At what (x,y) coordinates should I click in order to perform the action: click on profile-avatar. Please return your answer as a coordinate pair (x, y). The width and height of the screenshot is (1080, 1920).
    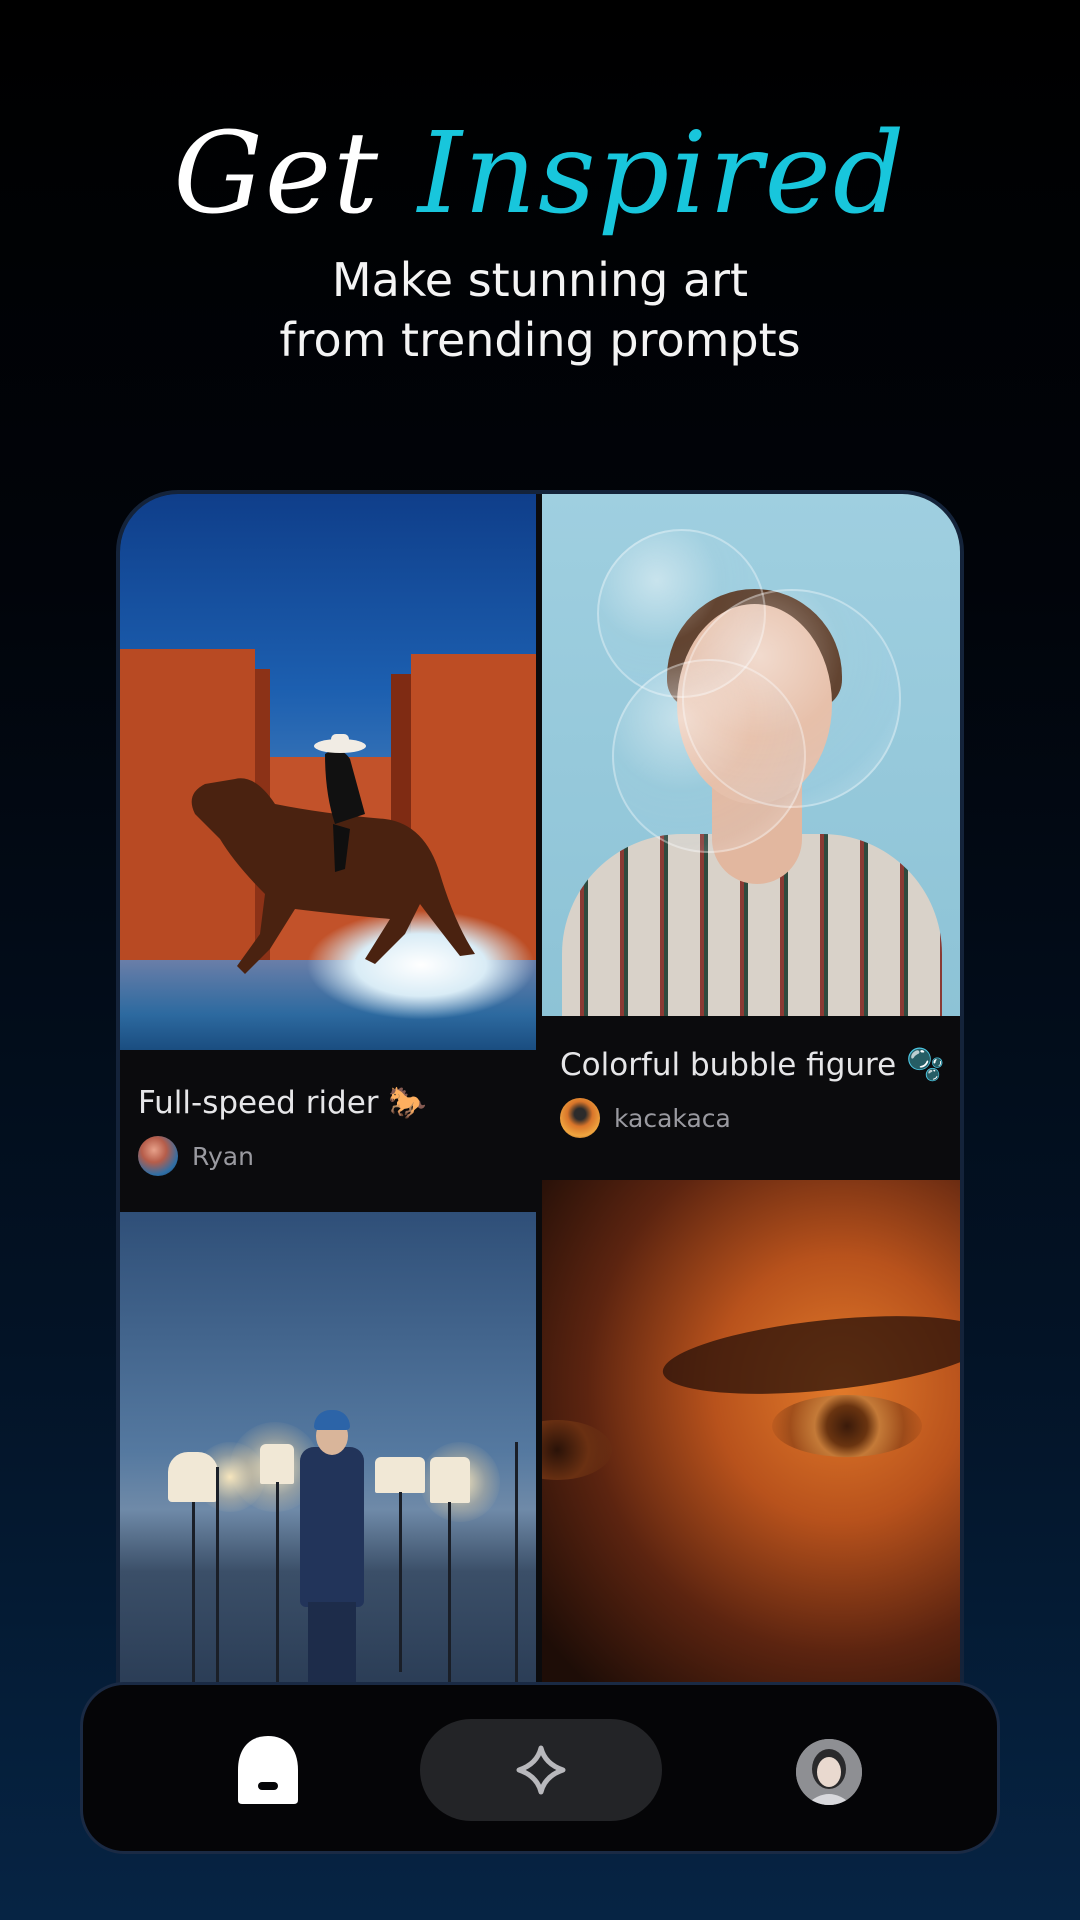
    Looking at the image, I should click on (829, 1772).